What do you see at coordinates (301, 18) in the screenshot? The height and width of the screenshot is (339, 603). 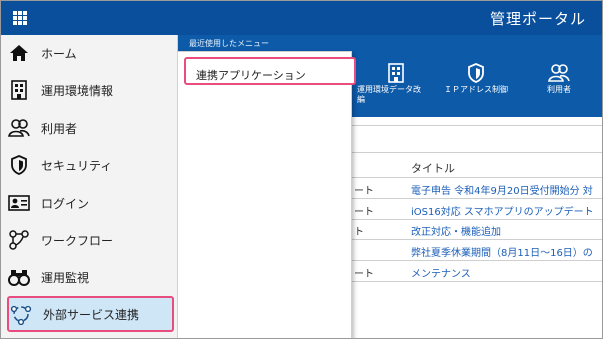 I see `top-bar: 管理ポータル` at bounding box center [301, 18].